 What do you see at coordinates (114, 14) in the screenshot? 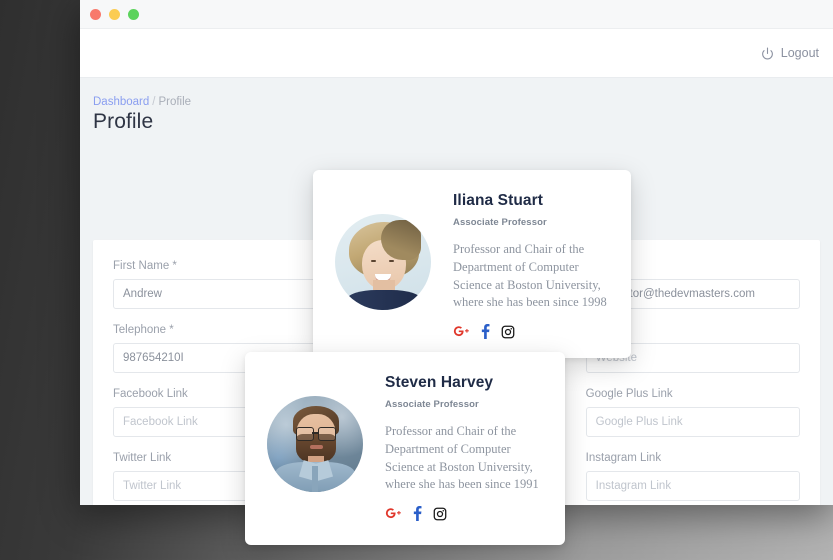
I see `window-minimize-button` at bounding box center [114, 14].